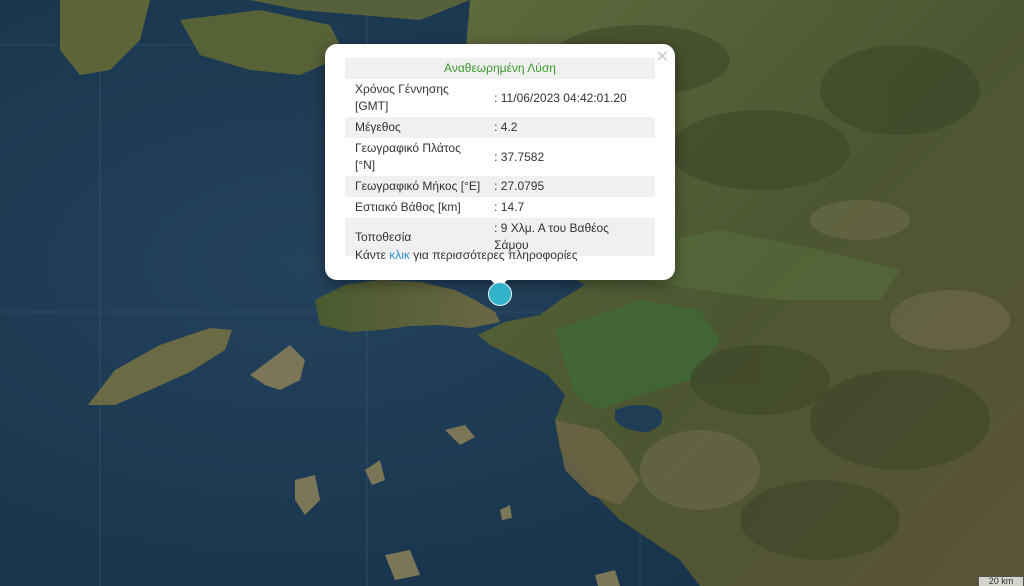 The height and width of the screenshot is (586, 1024). Describe the element at coordinates (560, 97) in the screenshot. I see `origin-time-value: : 11/06/2023 04:42:01.20` at that location.